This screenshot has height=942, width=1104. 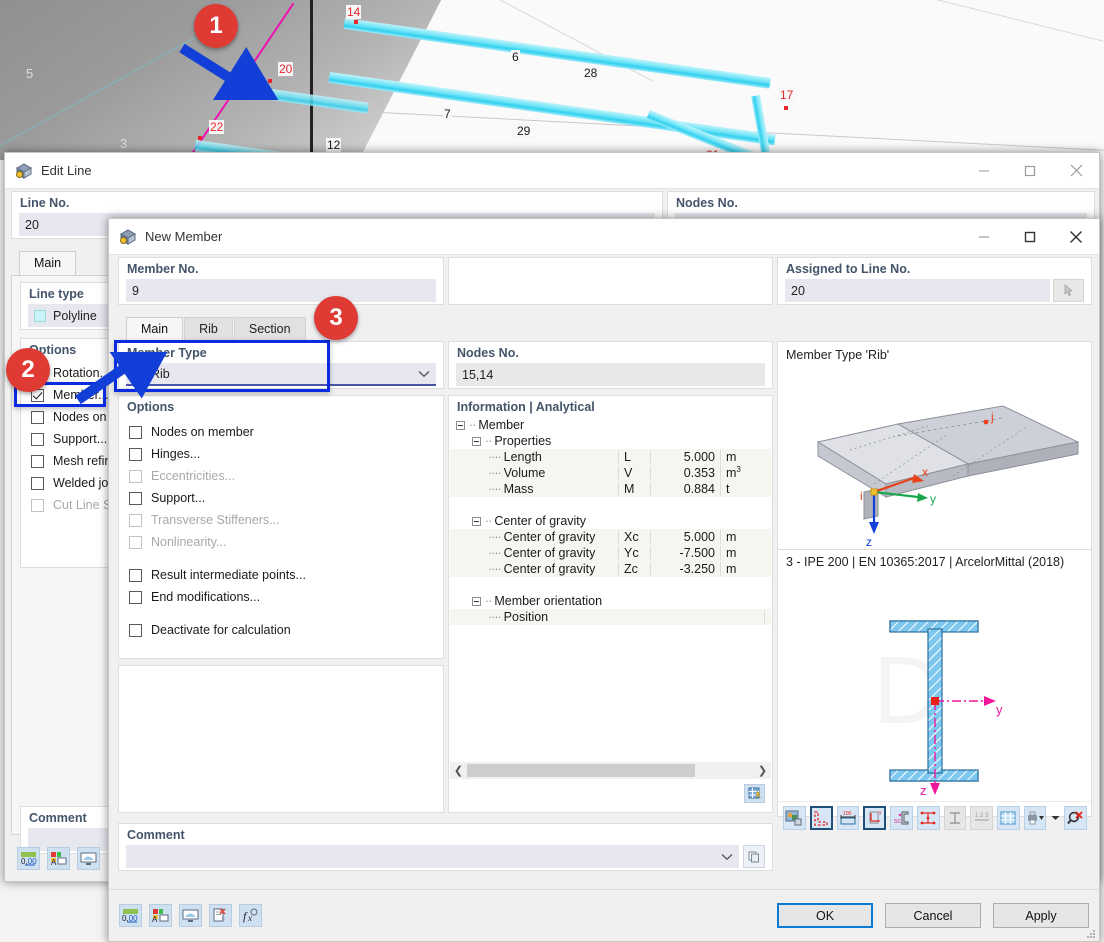 I want to click on edit-line-window-controls, so click(x=1030, y=170).